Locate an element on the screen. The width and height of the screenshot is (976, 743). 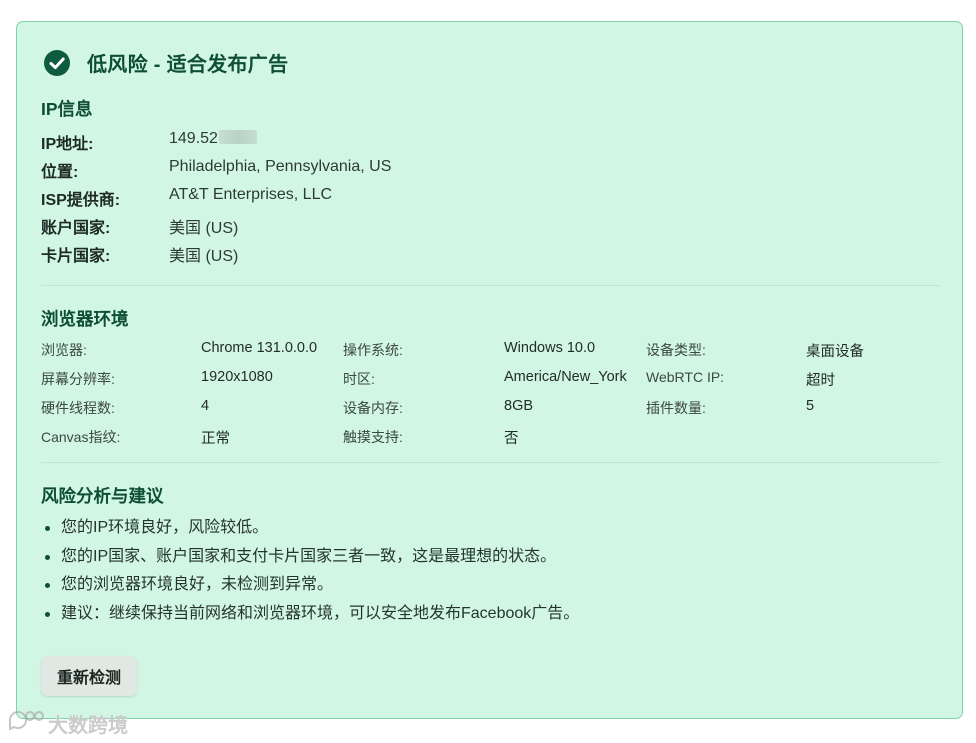
watermark-text: 大数跨境 is located at coordinates (88, 725).